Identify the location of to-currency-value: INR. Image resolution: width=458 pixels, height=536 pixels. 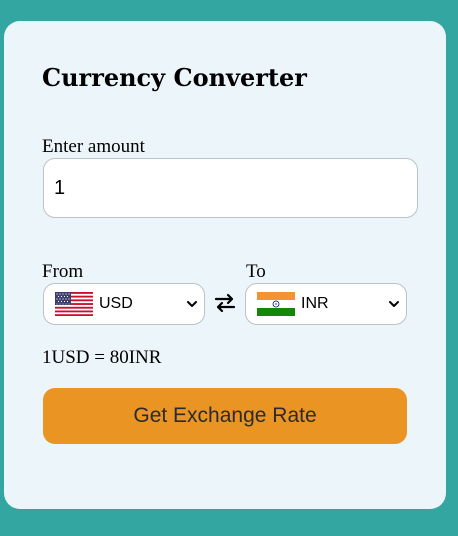
(315, 303).